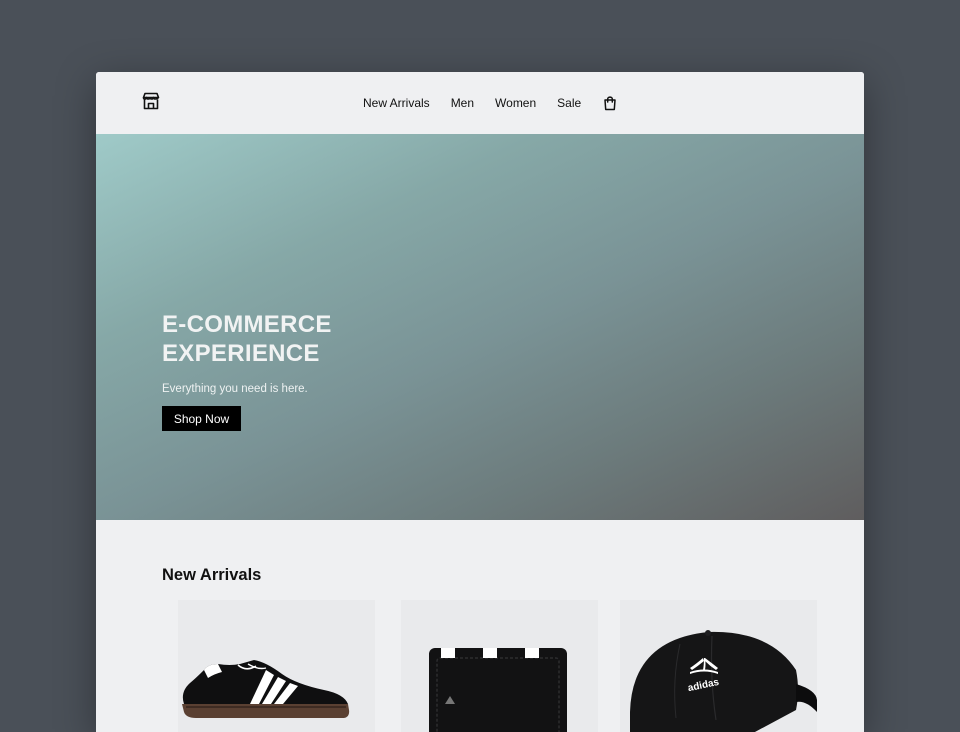  What do you see at coordinates (498, 690) in the screenshot?
I see `wallet-image` at bounding box center [498, 690].